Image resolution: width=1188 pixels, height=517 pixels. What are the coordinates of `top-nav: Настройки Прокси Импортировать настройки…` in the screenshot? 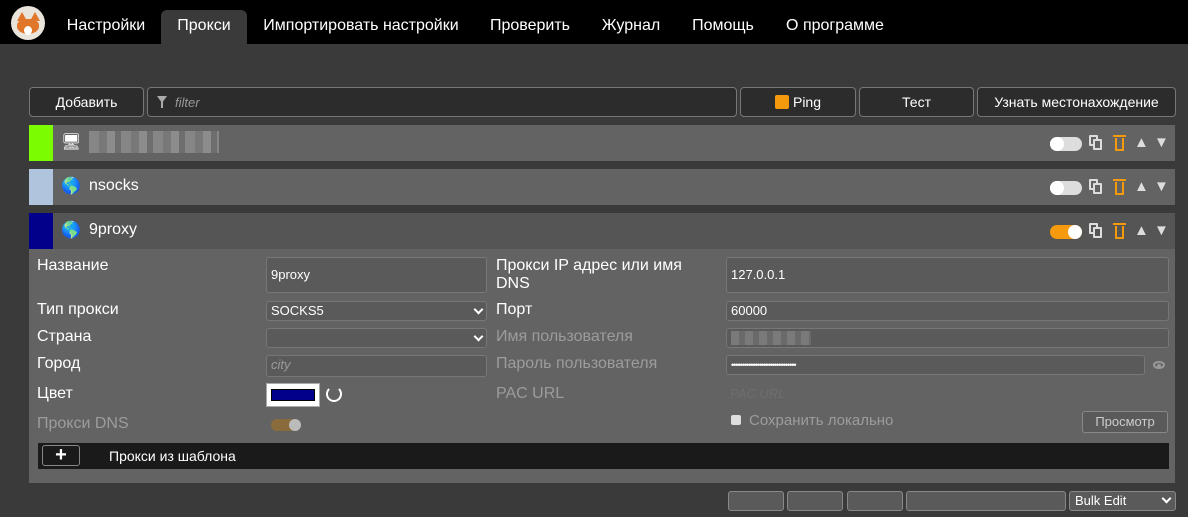 It's located at (594, 22).